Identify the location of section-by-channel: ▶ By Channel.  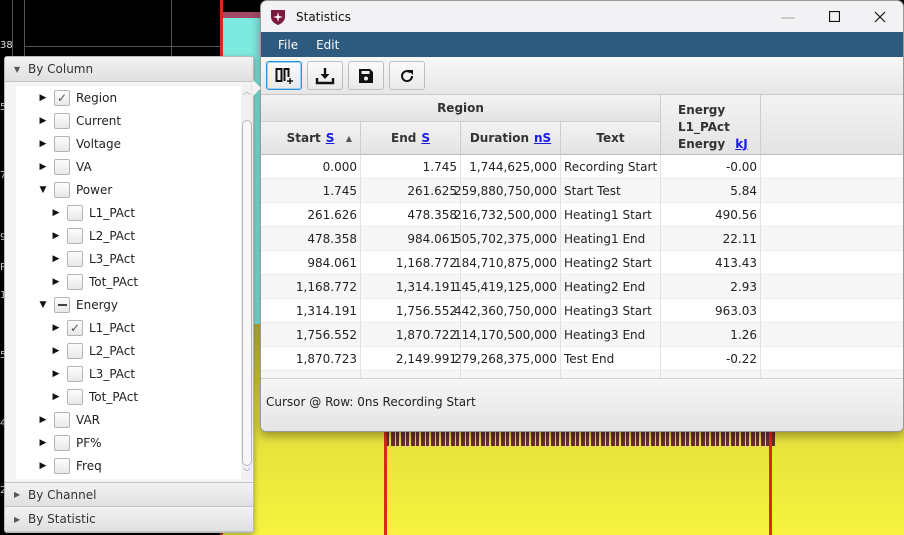
(129, 494).